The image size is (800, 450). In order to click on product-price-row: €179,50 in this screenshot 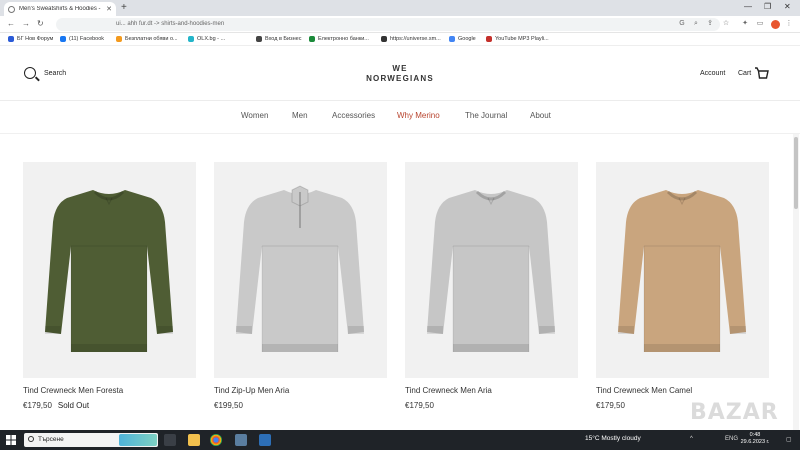, I will do `click(491, 405)`.